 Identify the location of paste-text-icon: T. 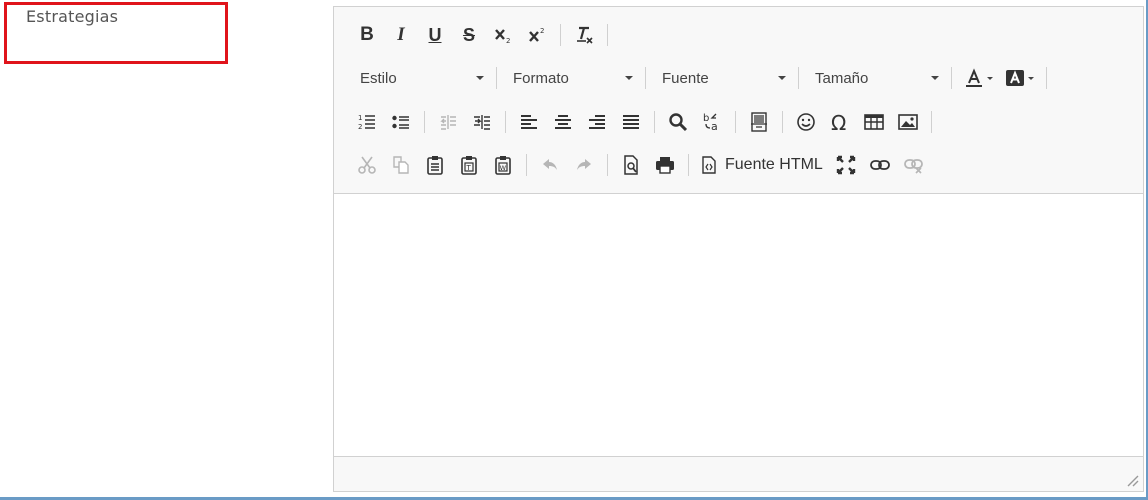
(469, 165).